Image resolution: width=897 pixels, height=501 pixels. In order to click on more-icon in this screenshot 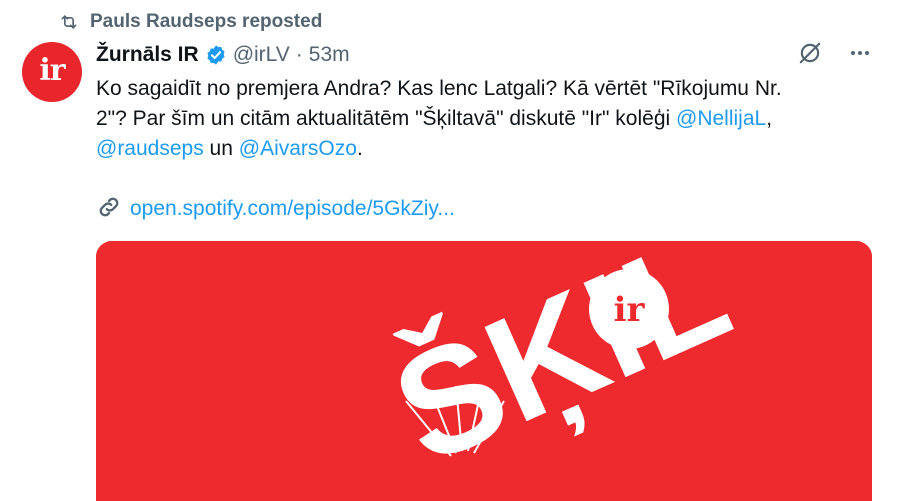, I will do `click(860, 55)`.